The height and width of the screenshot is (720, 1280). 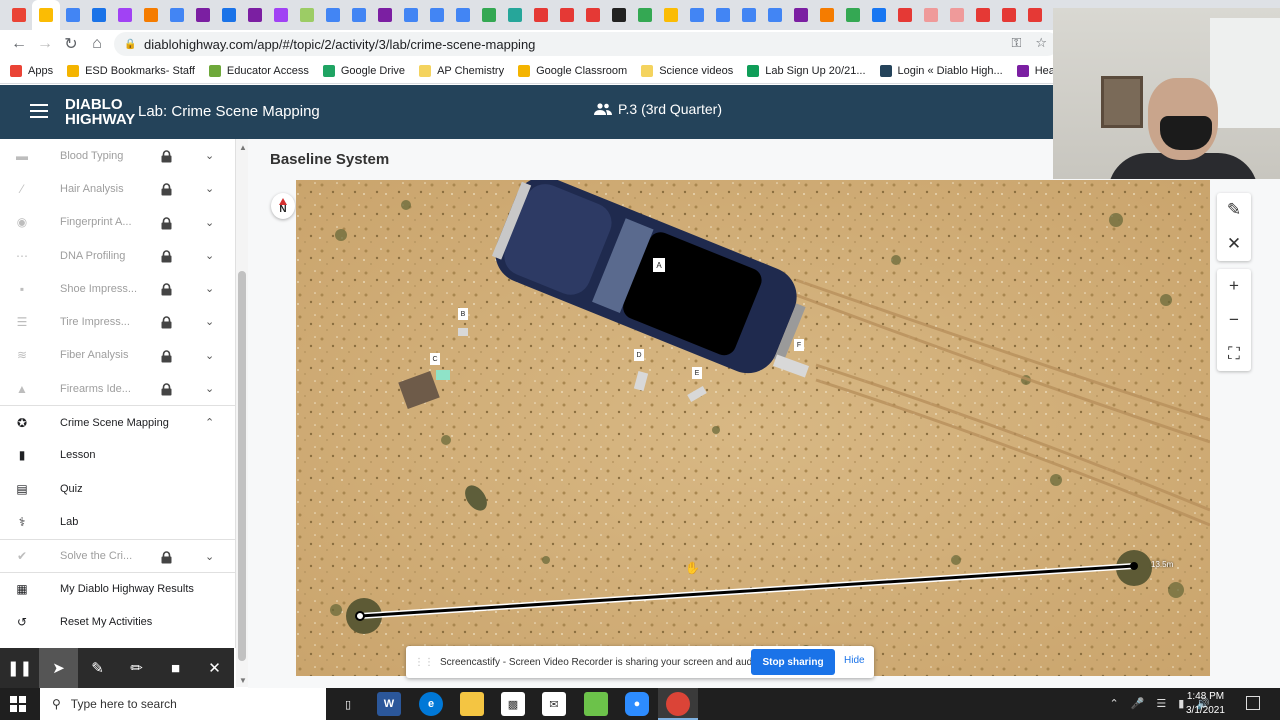 I want to click on bookmark-item: Google Drive, so click(x=363, y=70).